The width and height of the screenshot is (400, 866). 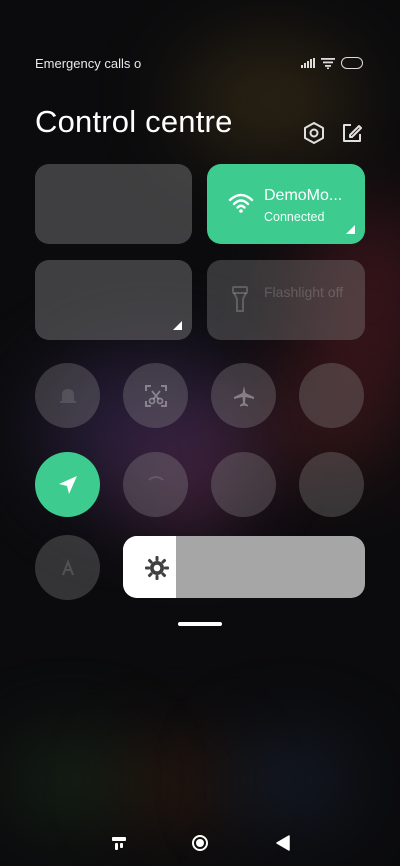 What do you see at coordinates (244, 567) in the screenshot?
I see `brightness-slider` at bounding box center [244, 567].